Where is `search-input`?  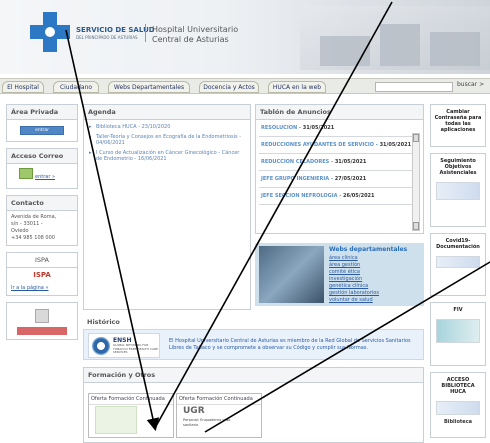
search-input is located at coordinates (414, 87).